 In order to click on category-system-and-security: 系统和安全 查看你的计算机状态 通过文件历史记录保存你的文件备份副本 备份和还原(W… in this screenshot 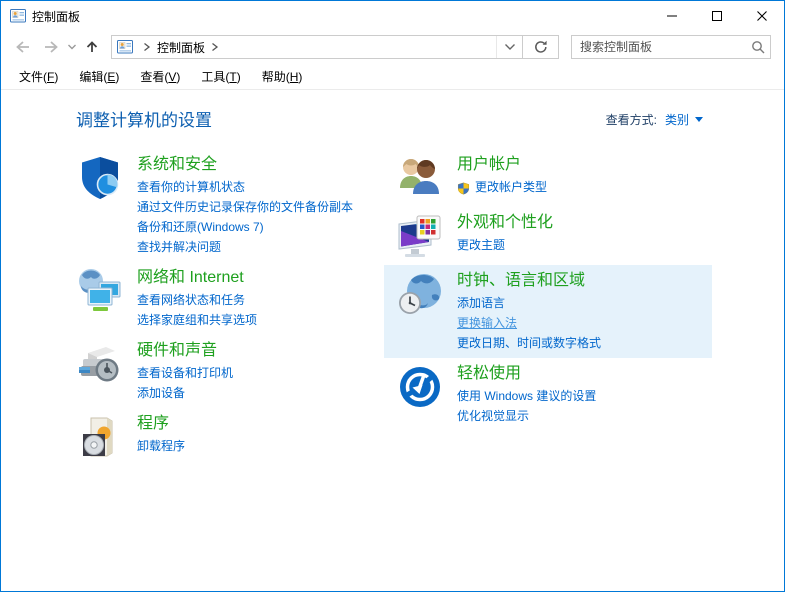, I will do `click(224, 205)`.